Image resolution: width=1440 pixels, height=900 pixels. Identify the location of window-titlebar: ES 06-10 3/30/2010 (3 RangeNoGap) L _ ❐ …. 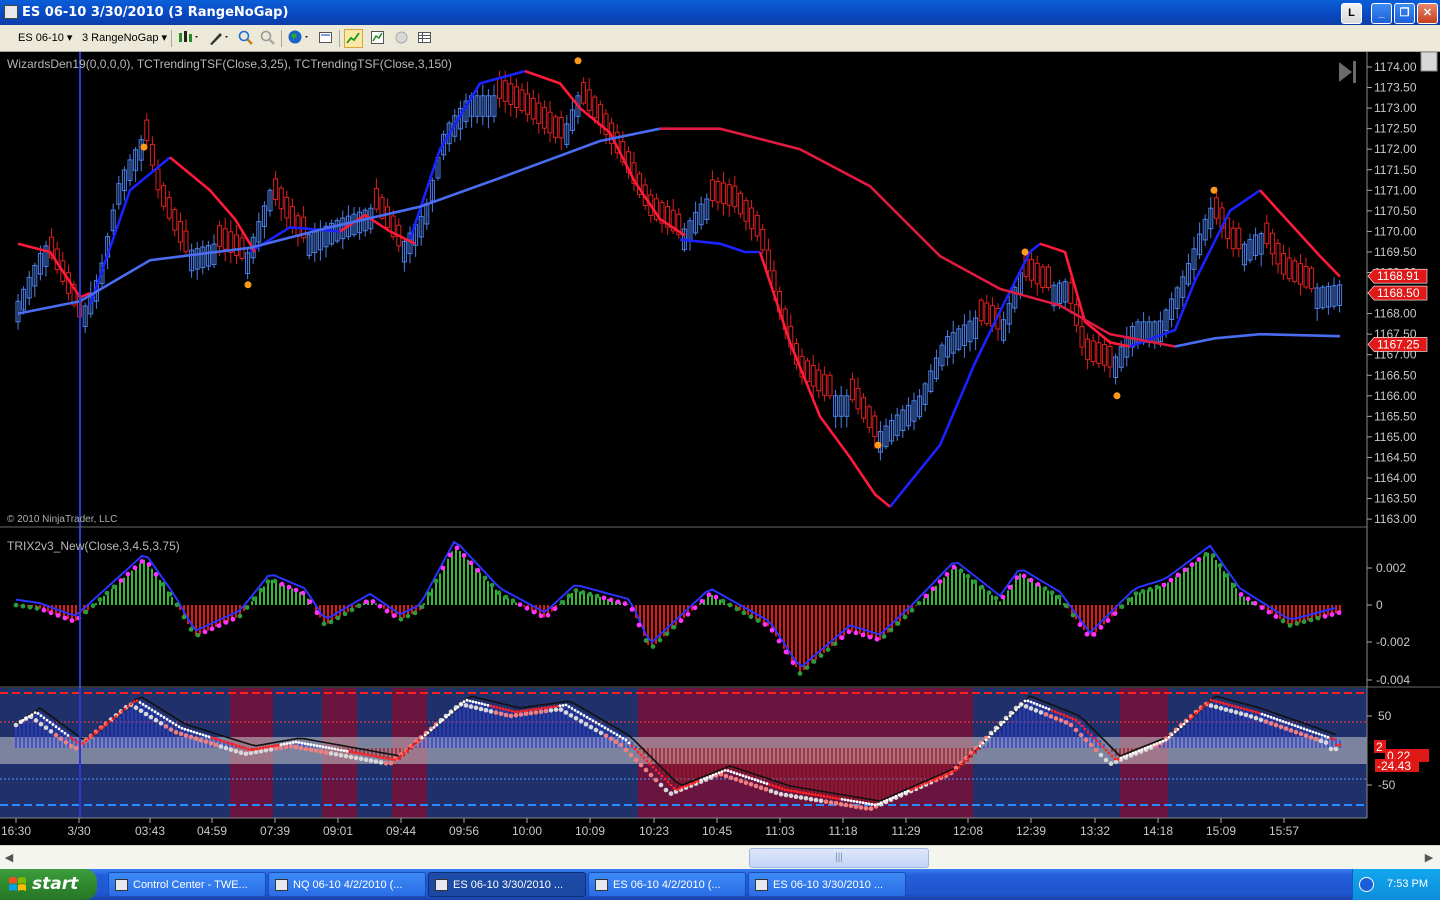
(720, 12).